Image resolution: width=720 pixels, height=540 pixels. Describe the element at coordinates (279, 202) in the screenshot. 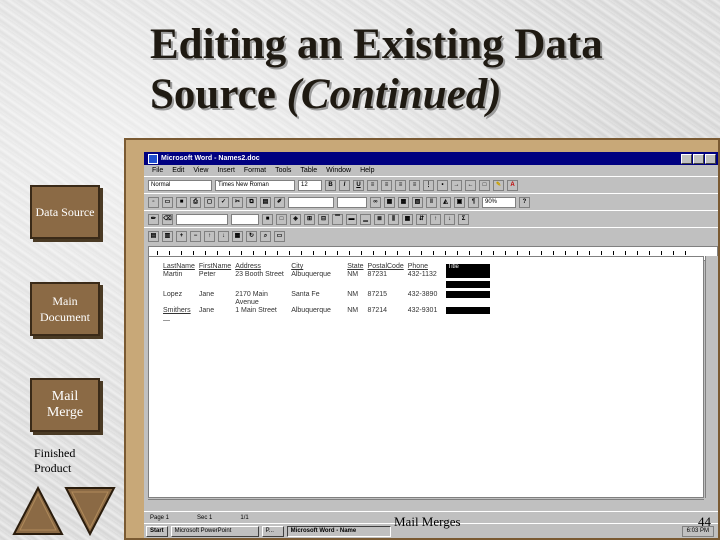

I see `format-painter-icon: ✐` at that location.